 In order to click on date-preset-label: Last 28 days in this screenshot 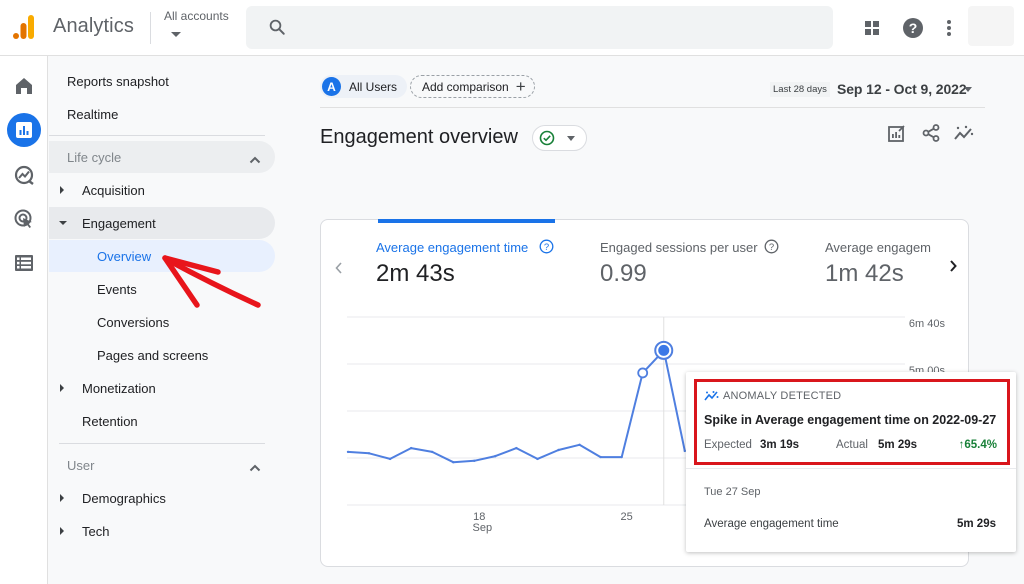, I will do `click(800, 89)`.